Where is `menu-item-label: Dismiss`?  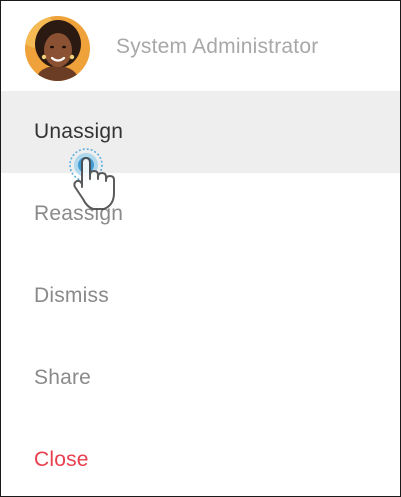
menu-item-label: Dismiss is located at coordinates (71, 295).